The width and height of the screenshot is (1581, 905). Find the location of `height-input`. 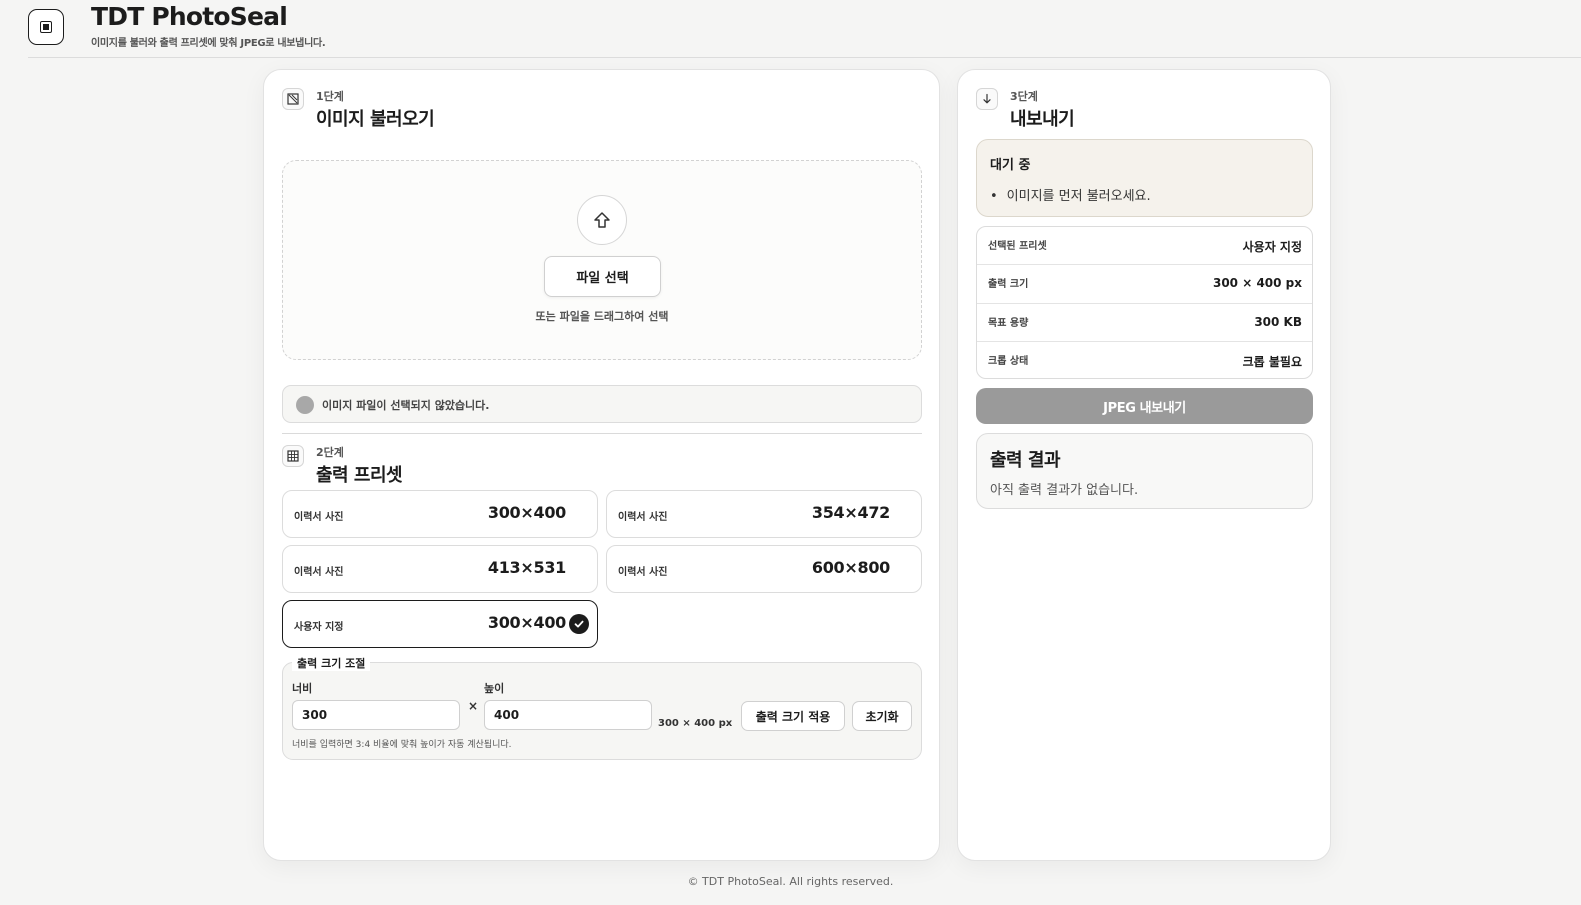

height-input is located at coordinates (568, 715).